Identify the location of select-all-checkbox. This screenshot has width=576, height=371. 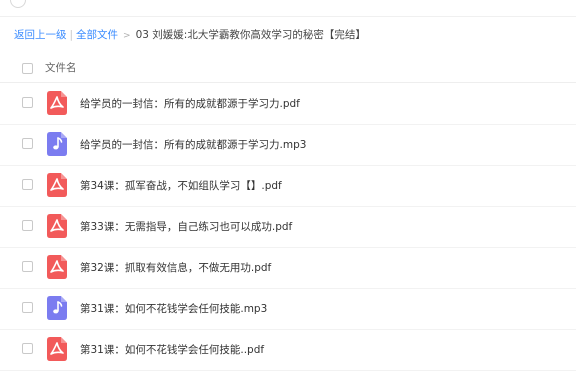
(27, 68).